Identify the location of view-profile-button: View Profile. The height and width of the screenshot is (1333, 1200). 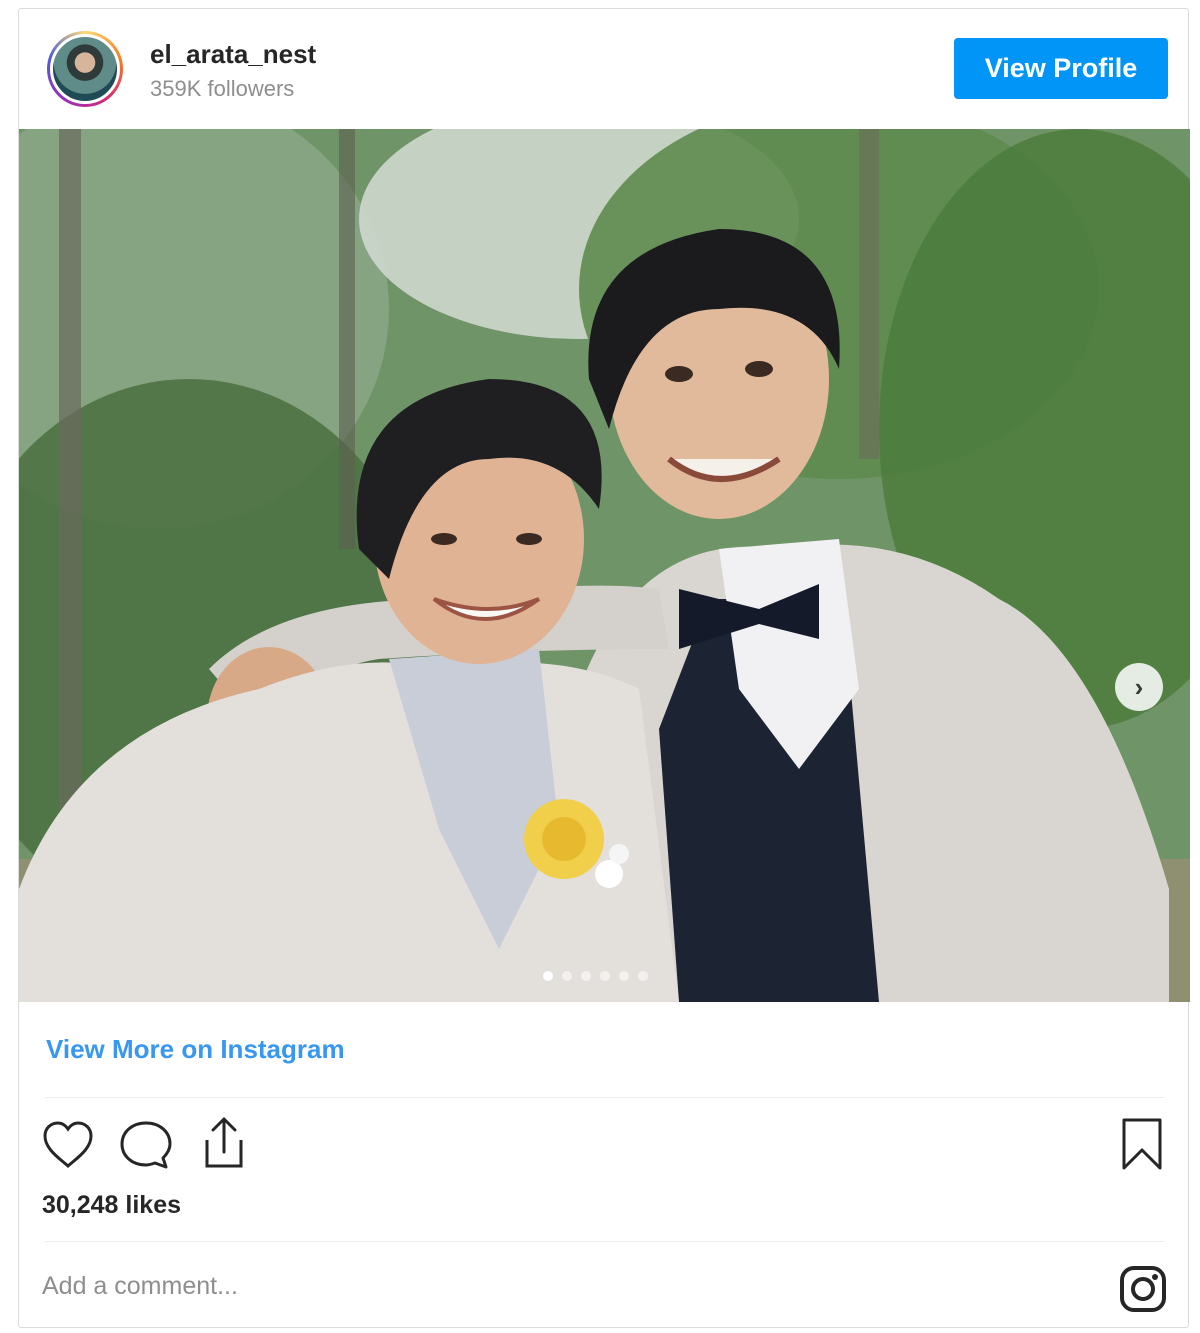
(1061, 68).